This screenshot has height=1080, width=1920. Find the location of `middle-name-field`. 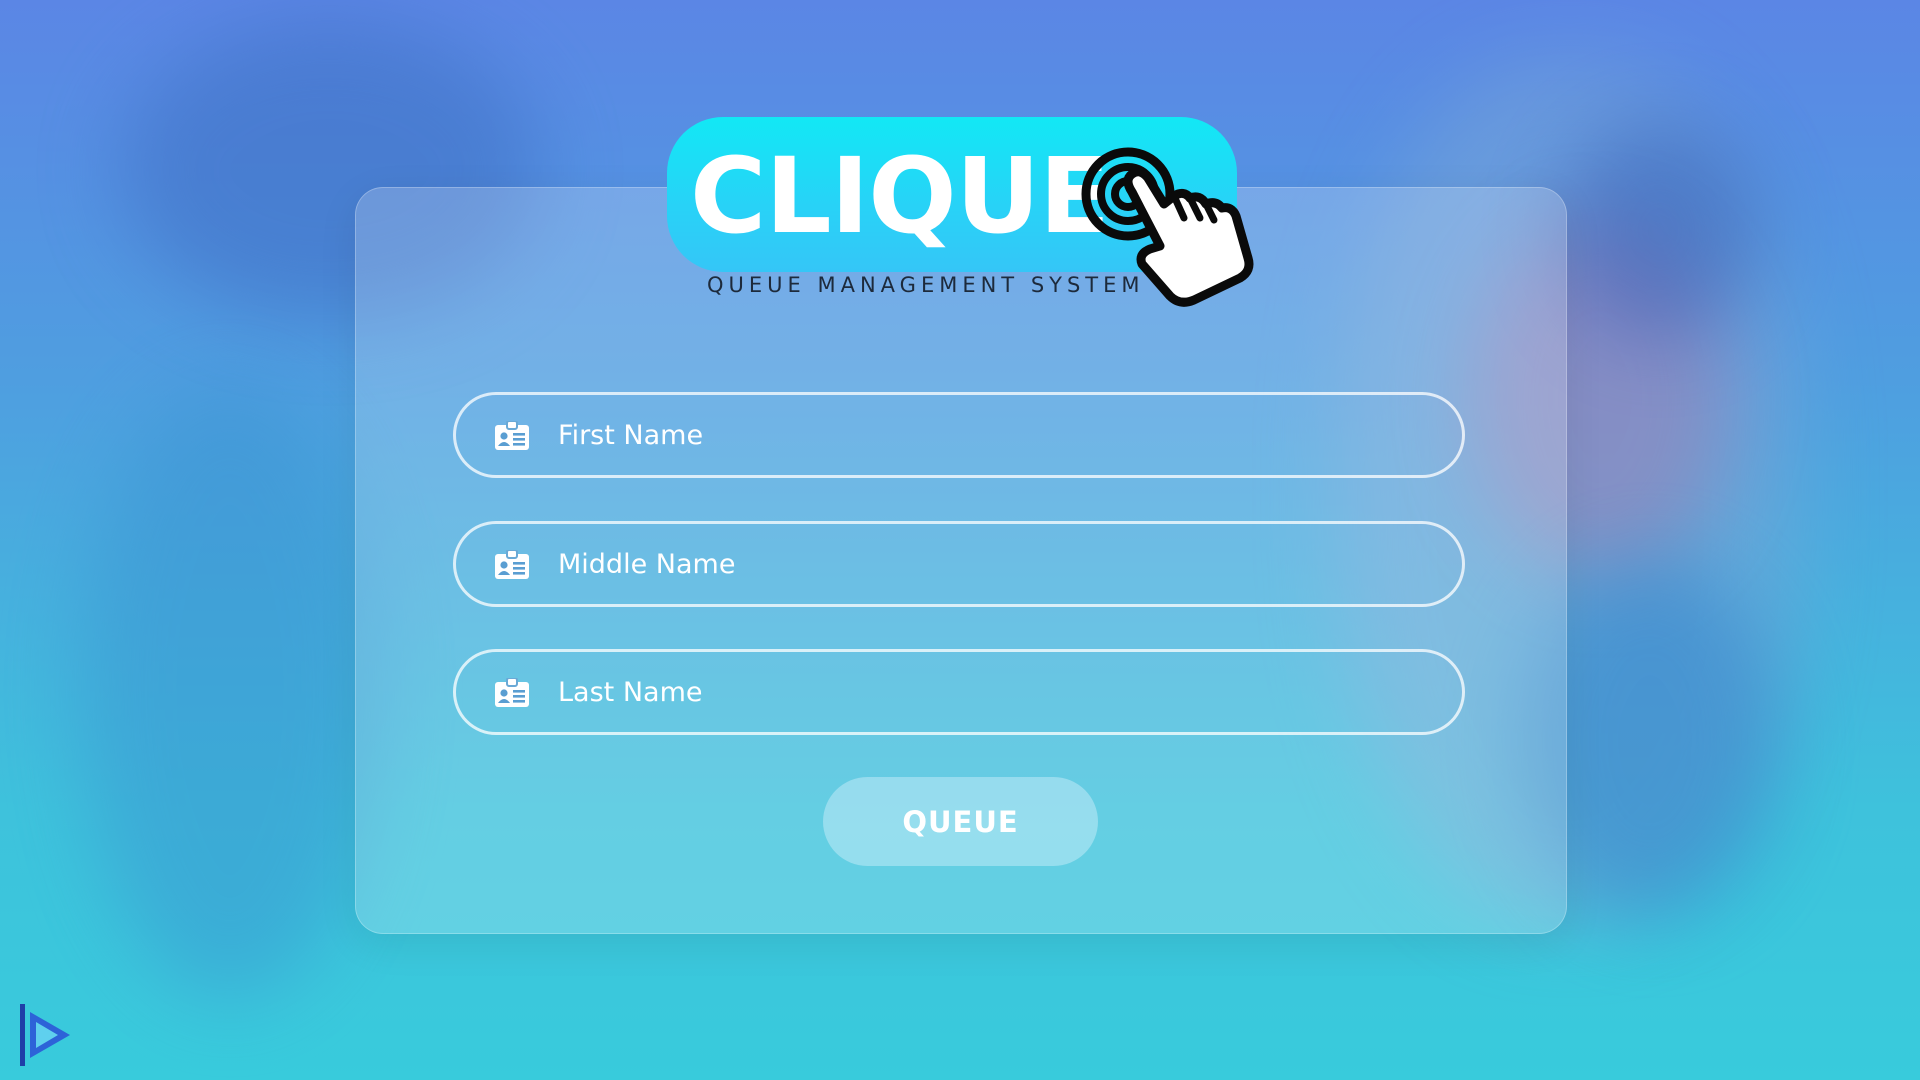

middle-name-field is located at coordinates (959, 564).